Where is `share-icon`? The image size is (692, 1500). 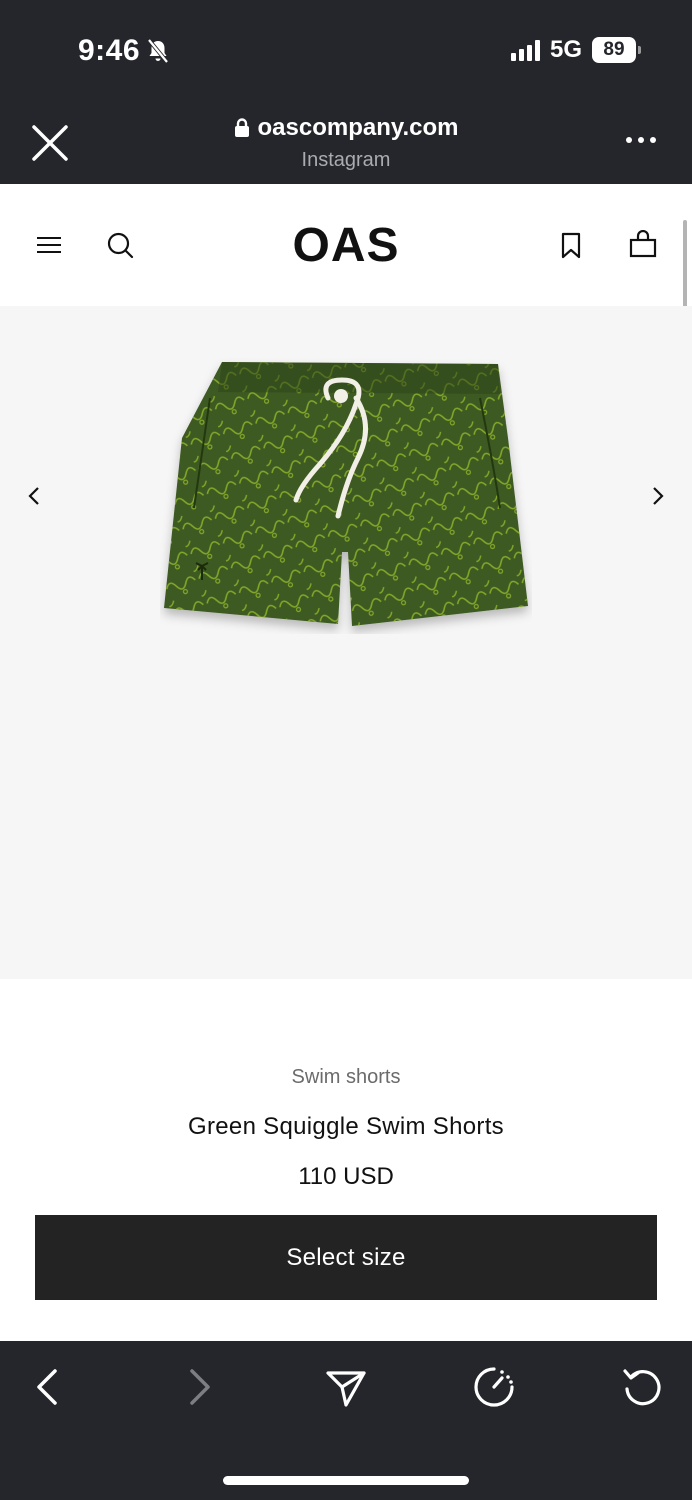
share-icon is located at coordinates (346, 1387).